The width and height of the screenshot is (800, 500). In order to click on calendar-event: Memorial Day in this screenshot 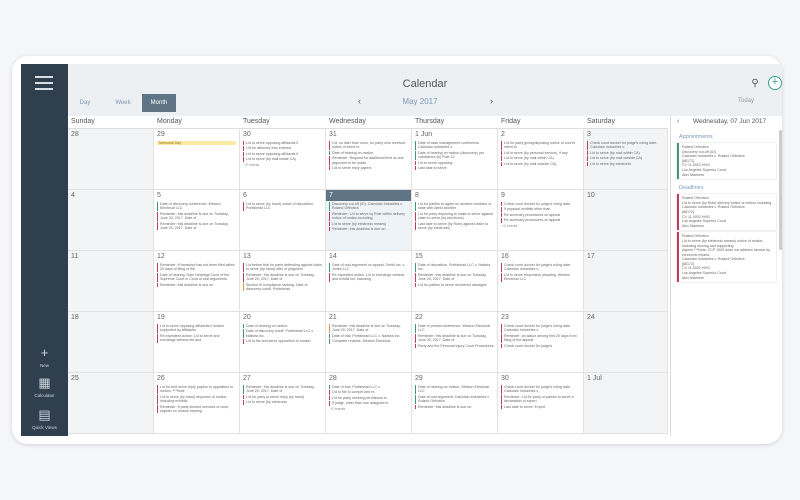, I will do `click(196, 143)`.